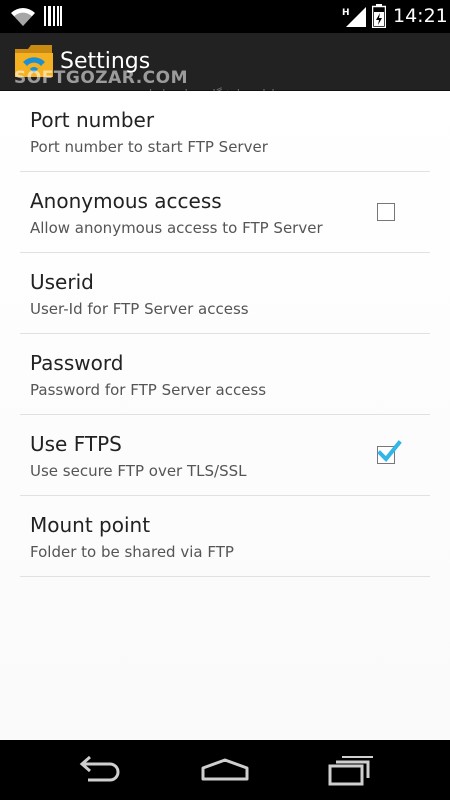 Image resolution: width=450 pixels, height=800 pixels. What do you see at coordinates (77, 363) in the screenshot?
I see `pref-title: Password` at bounding box center [77, 363].